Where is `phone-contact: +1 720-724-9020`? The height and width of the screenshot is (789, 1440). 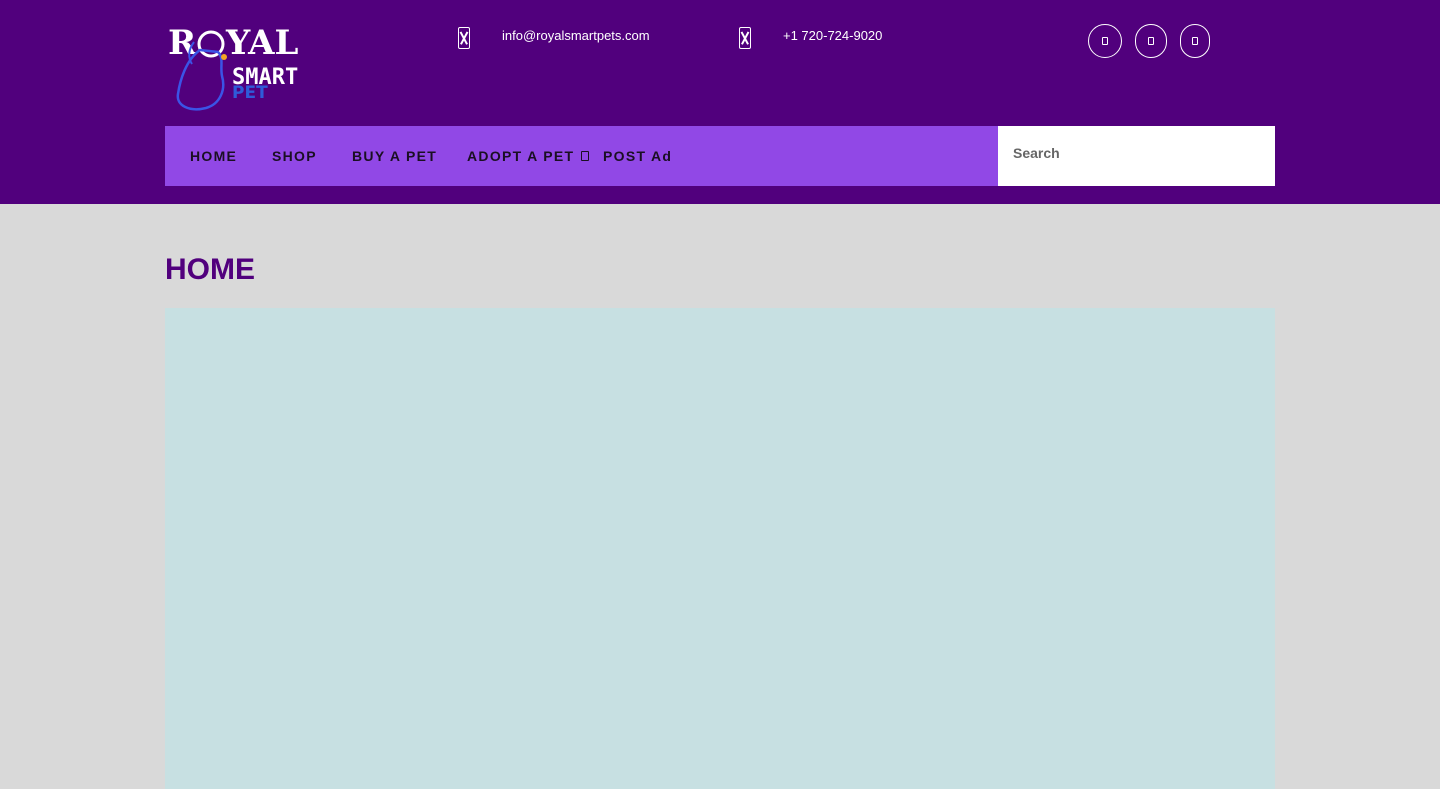 phone-contact: +1 720-724-9020 is located at coordinates (810, 38).